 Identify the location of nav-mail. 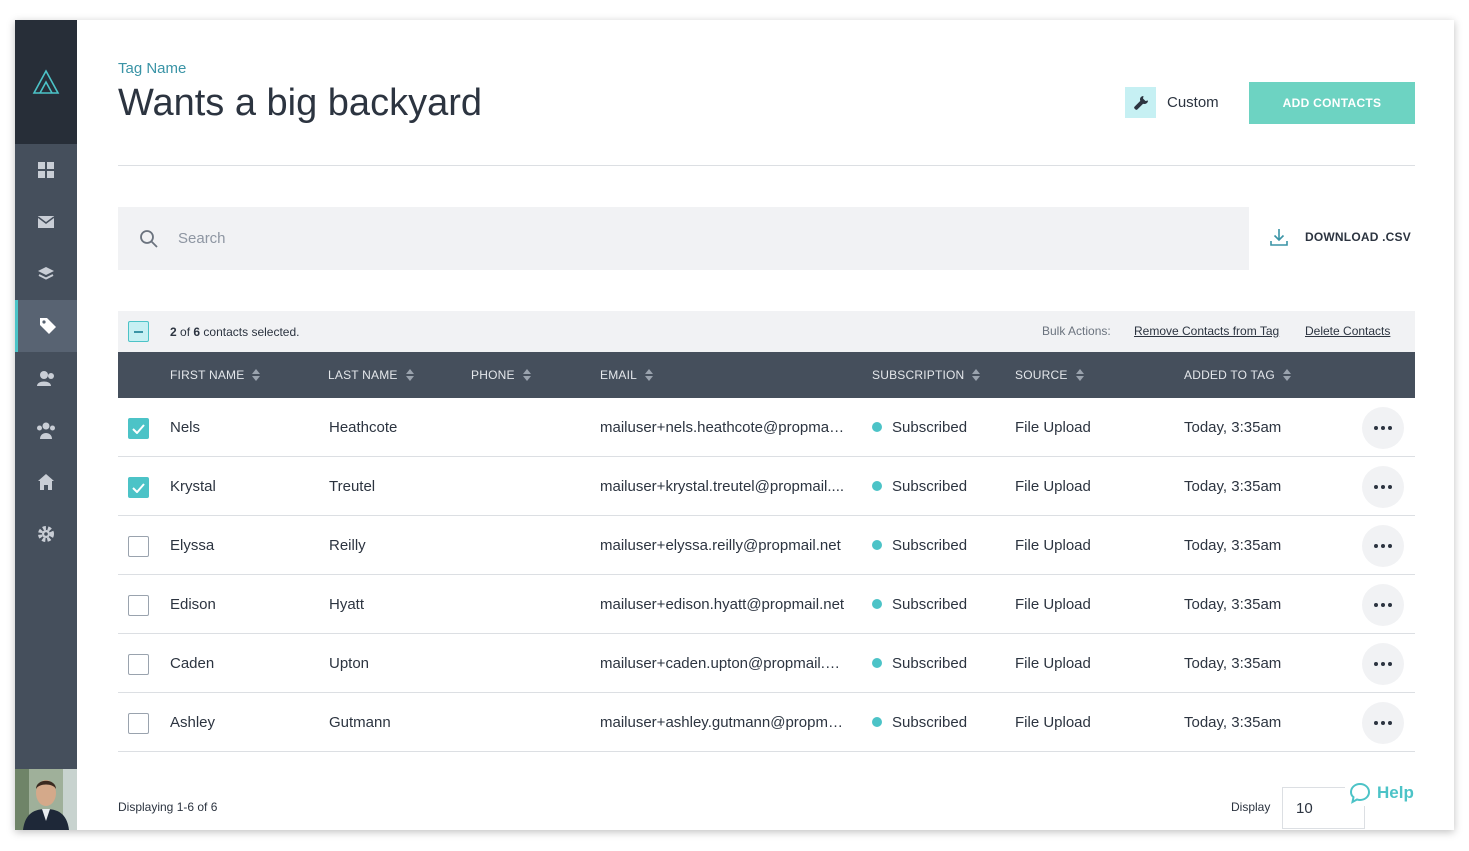
(46, 222).